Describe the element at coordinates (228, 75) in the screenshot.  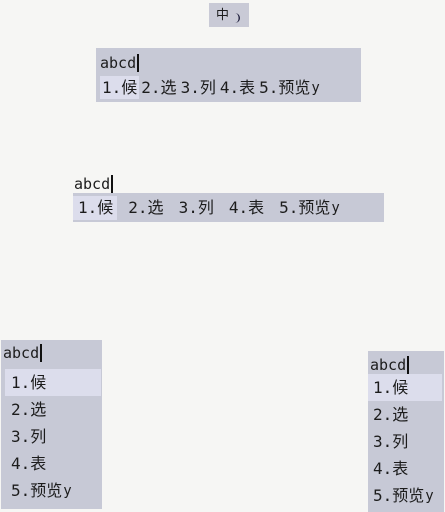
I see `candidate-window-horizontal: abcd 1. 候 2. 选 3. 列 4. 表 5. 预览 y` at that location.